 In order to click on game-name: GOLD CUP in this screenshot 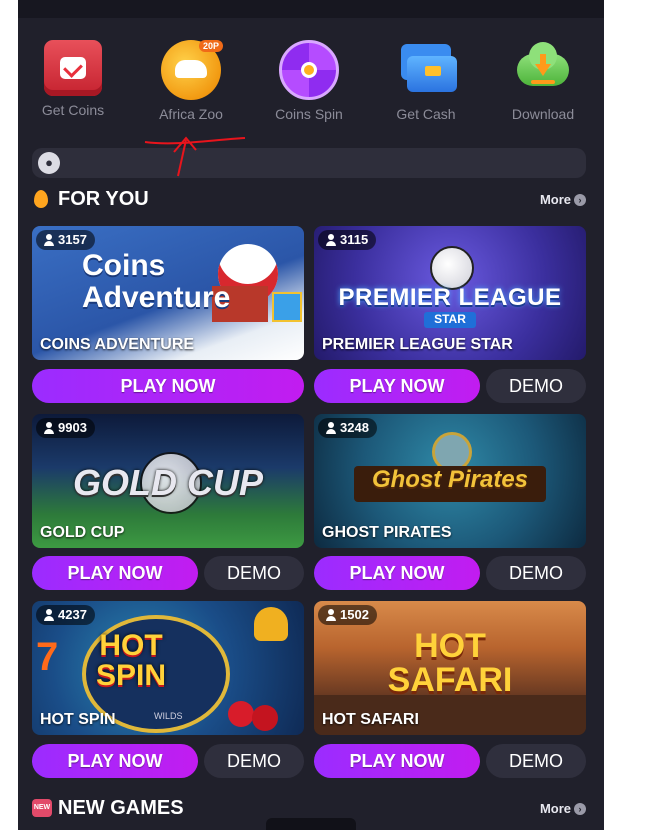, I will do `click(82, 532)`.